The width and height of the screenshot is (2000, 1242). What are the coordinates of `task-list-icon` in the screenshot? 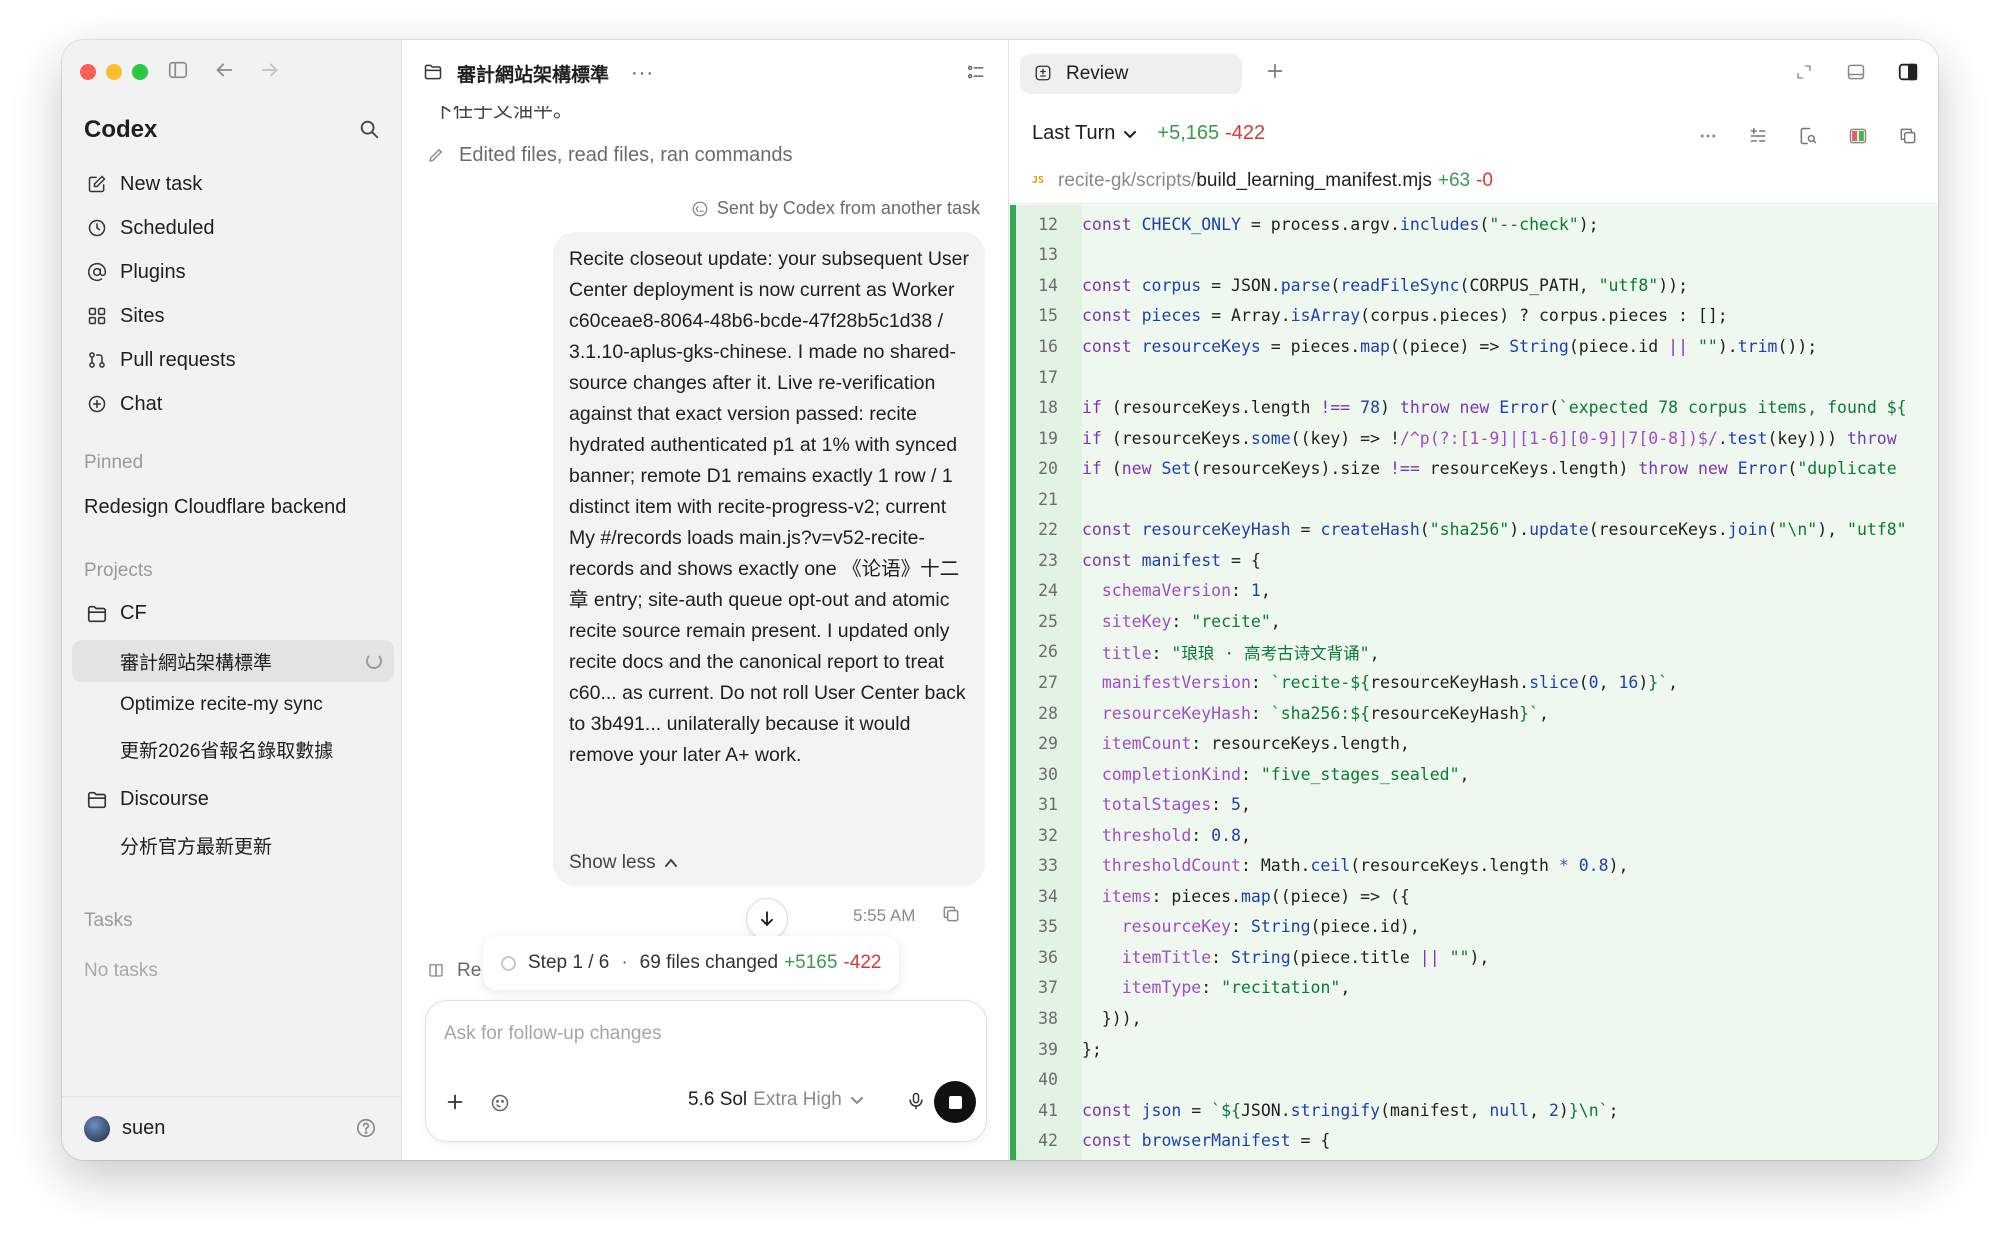 It's located at (977, 73).